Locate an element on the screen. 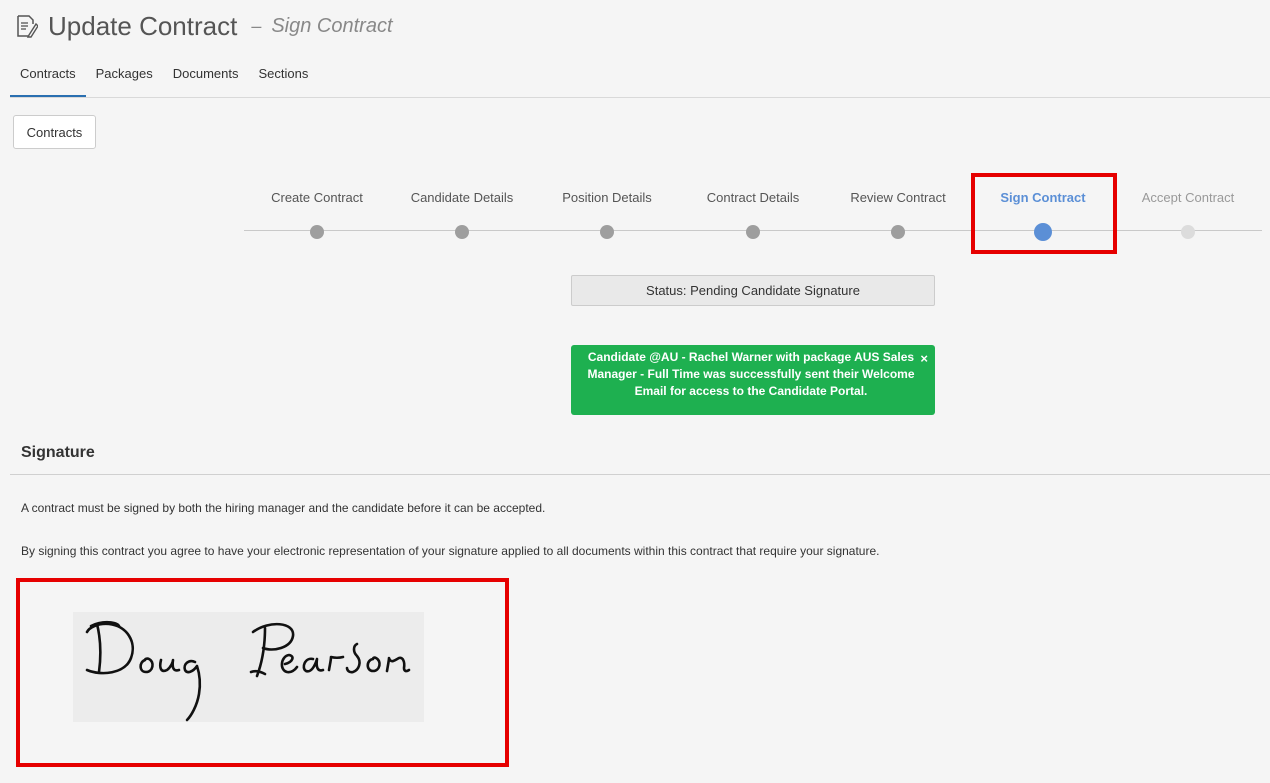  step-highlight-box is located at coordinates (1044, 213).